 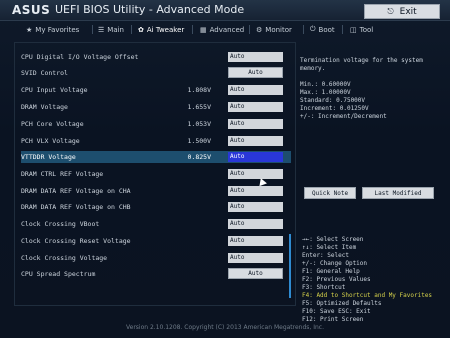 I want to click on advanced-icon: ▦, so click(x=203, y=29).